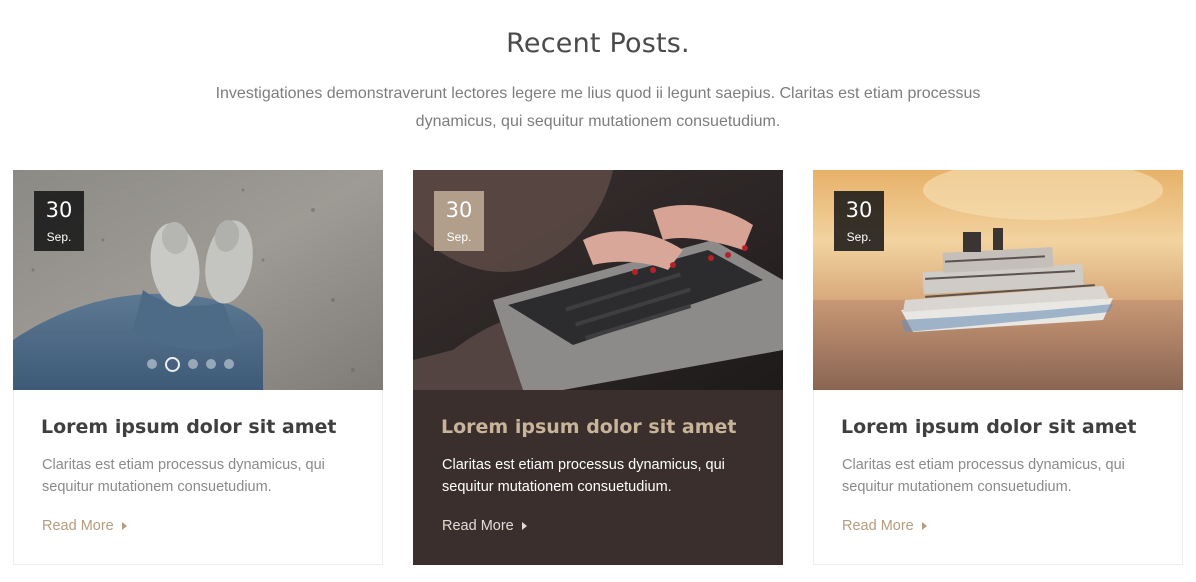 The image size is (1196, 582). Describe the element at coordinates (172, 364) in the screenshot. I see `slider-dot-active` at that location.